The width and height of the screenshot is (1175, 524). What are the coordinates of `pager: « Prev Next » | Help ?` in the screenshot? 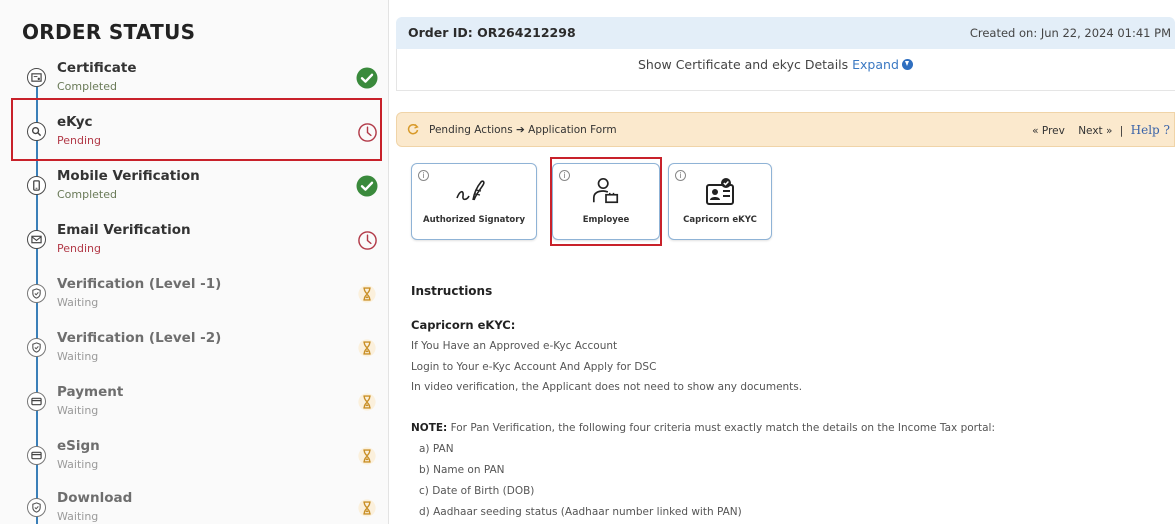 It's located at (1101, 130).